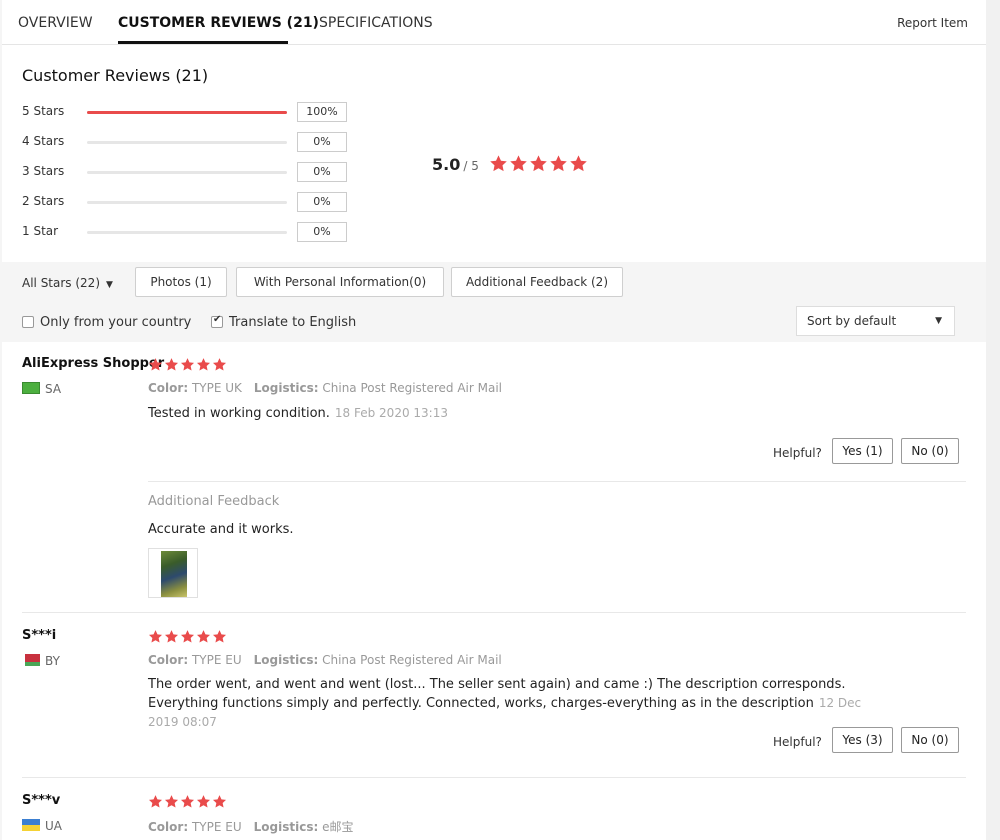 Image resolution: width=1000 pixels, height=840 pixels. What do you see at coordinates (67, 283) in the screenshot?
I see `all-stars-dropdown: All Stars (22) ▼` at bounding box center [67, 283].